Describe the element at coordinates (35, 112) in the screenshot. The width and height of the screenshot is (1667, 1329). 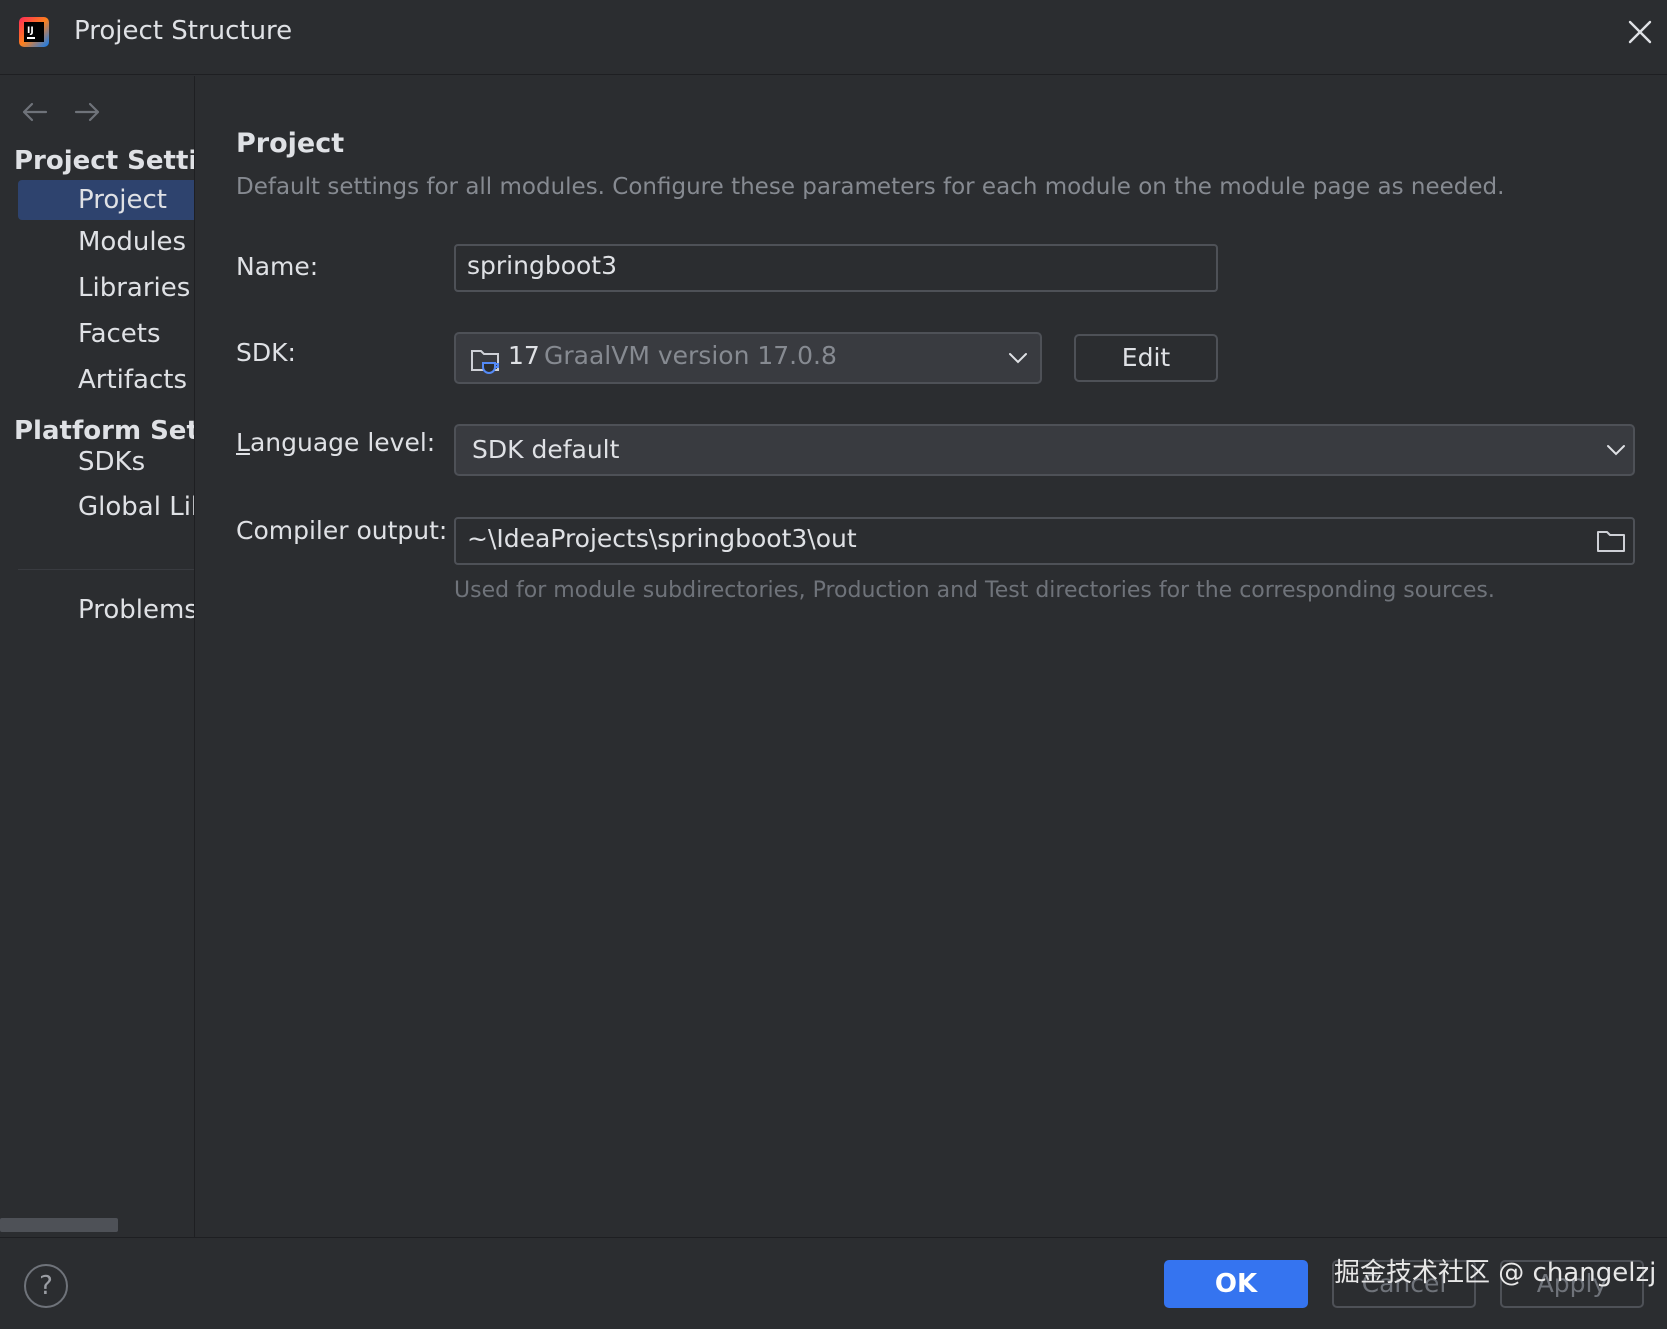
I see `arrow-left-icon` at that location.